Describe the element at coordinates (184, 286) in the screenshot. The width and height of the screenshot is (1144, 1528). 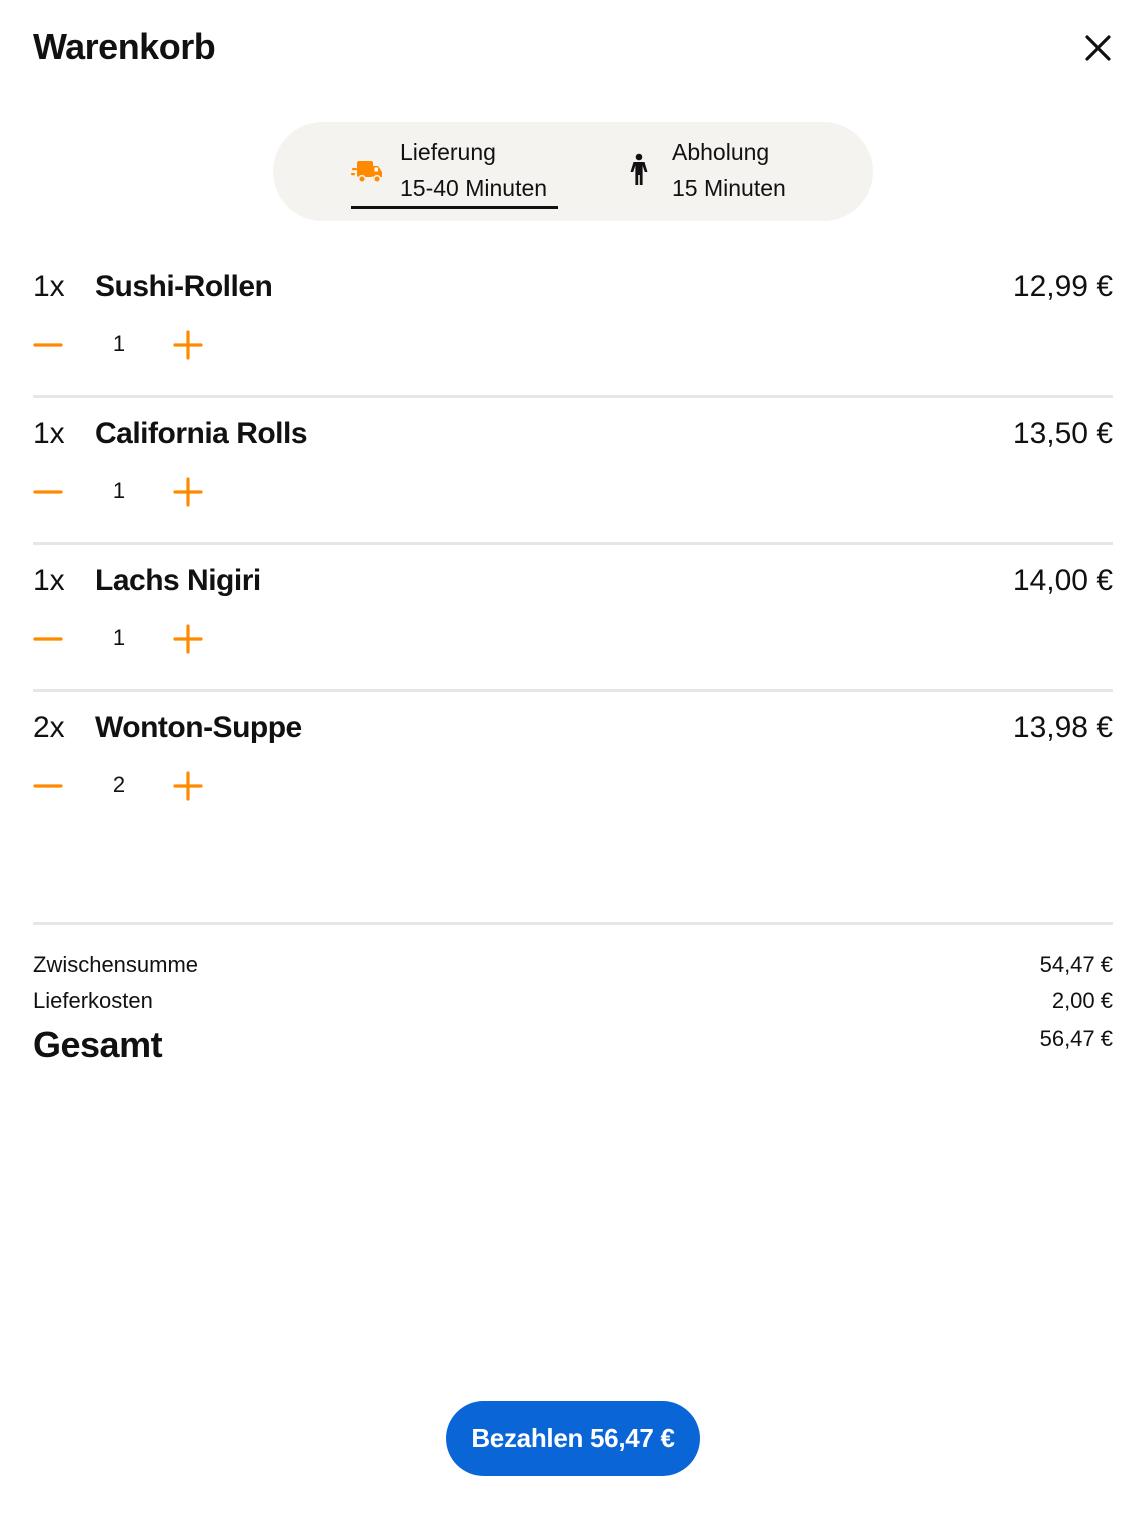
I see `item-name: Sushi-Rollen` at that location.